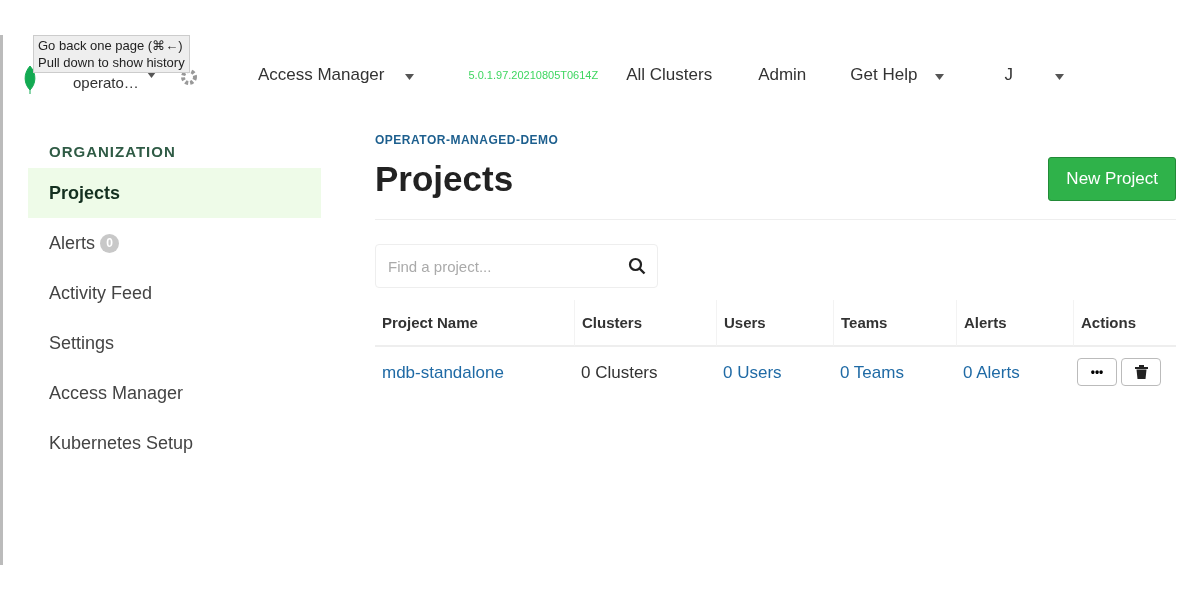 This screenshot has height=600, width=1200. Describe the element at coordinates (1014, 323) in the screenshot. I see `column-header: Alerts` at that location.